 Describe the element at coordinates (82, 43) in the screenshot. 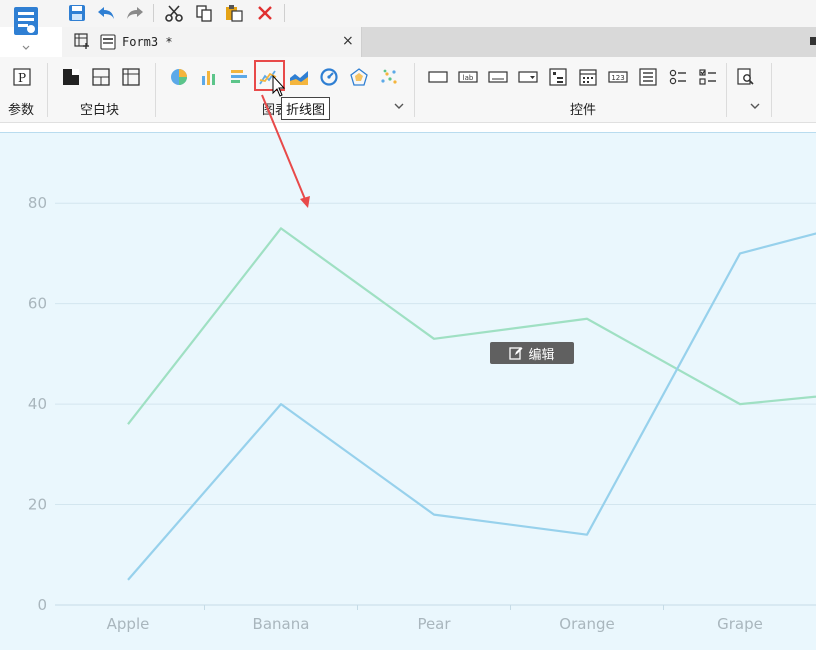

I see `grid-add-icon` at that location.